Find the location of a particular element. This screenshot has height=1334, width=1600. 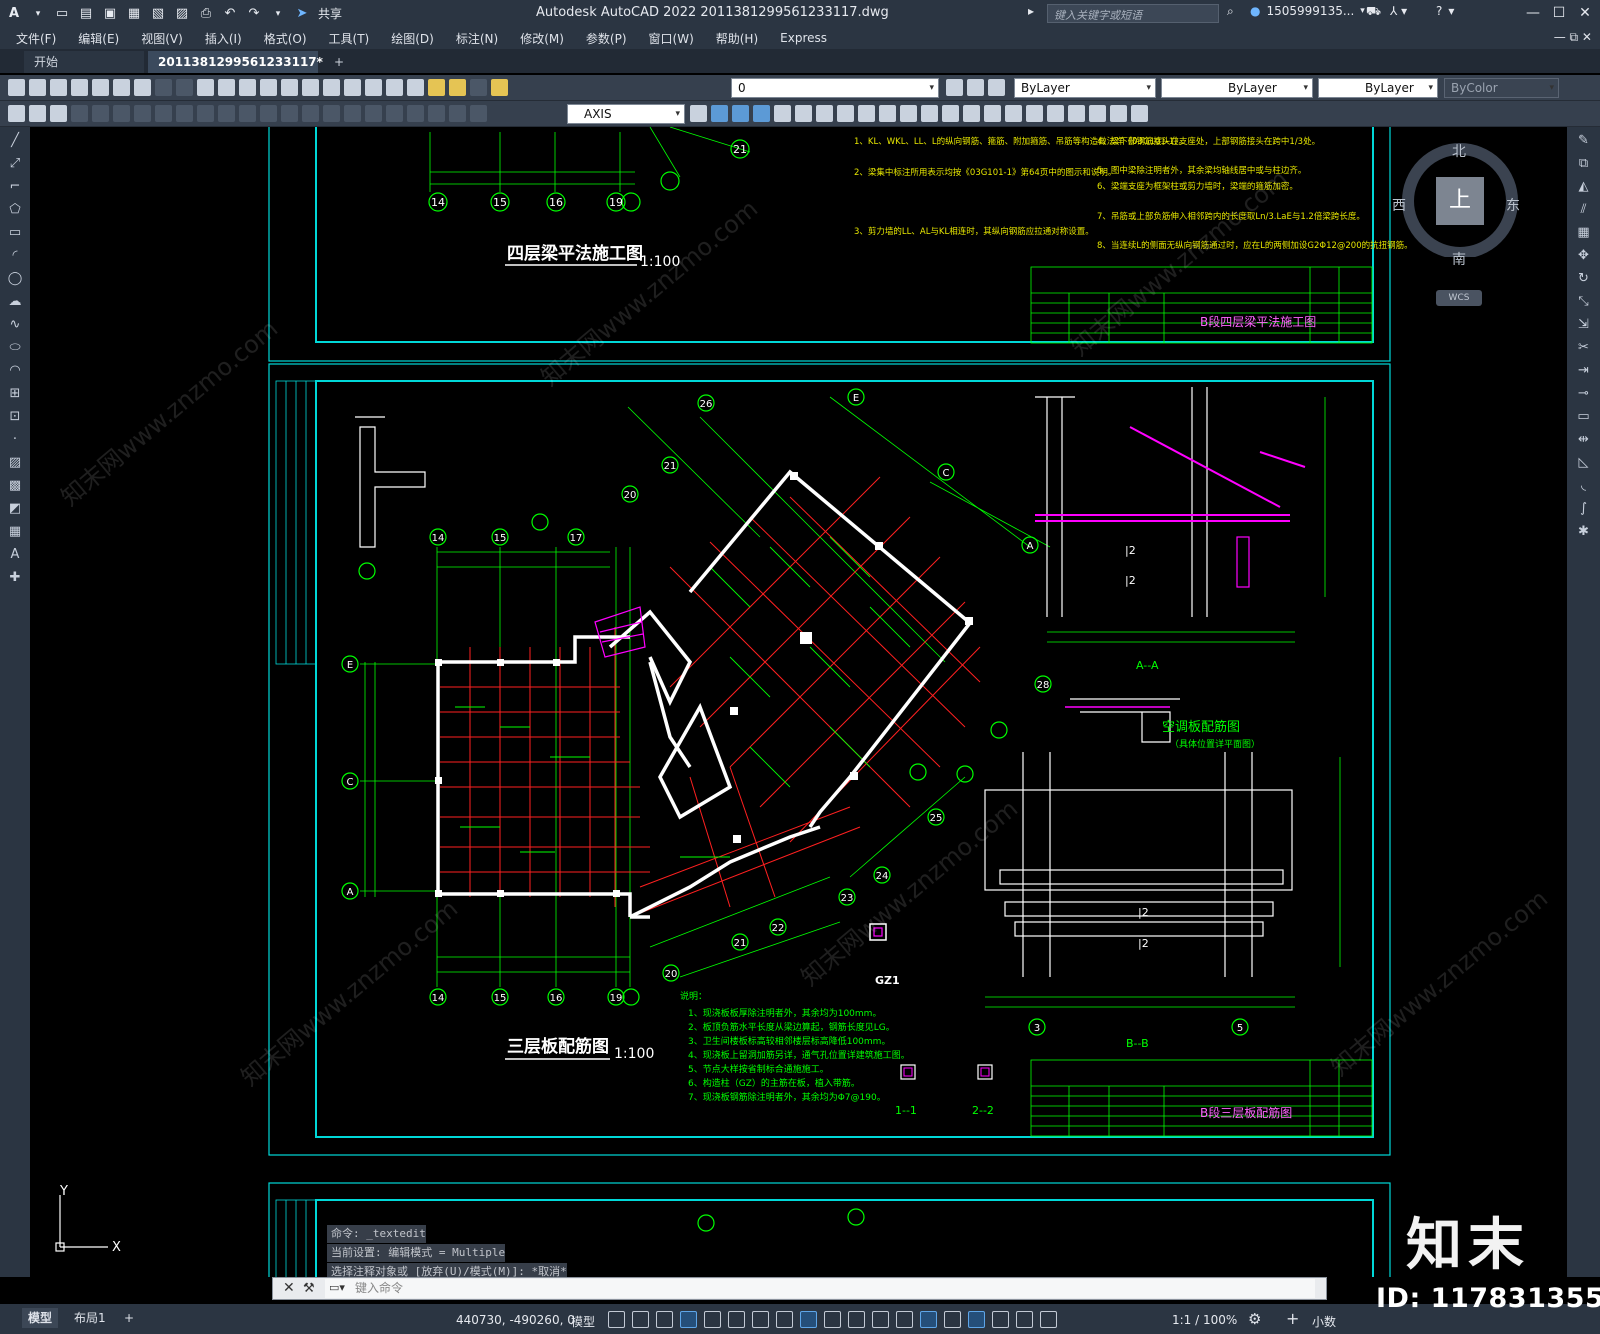

polar-tracking-icon is located at coordinates (736, 1319).